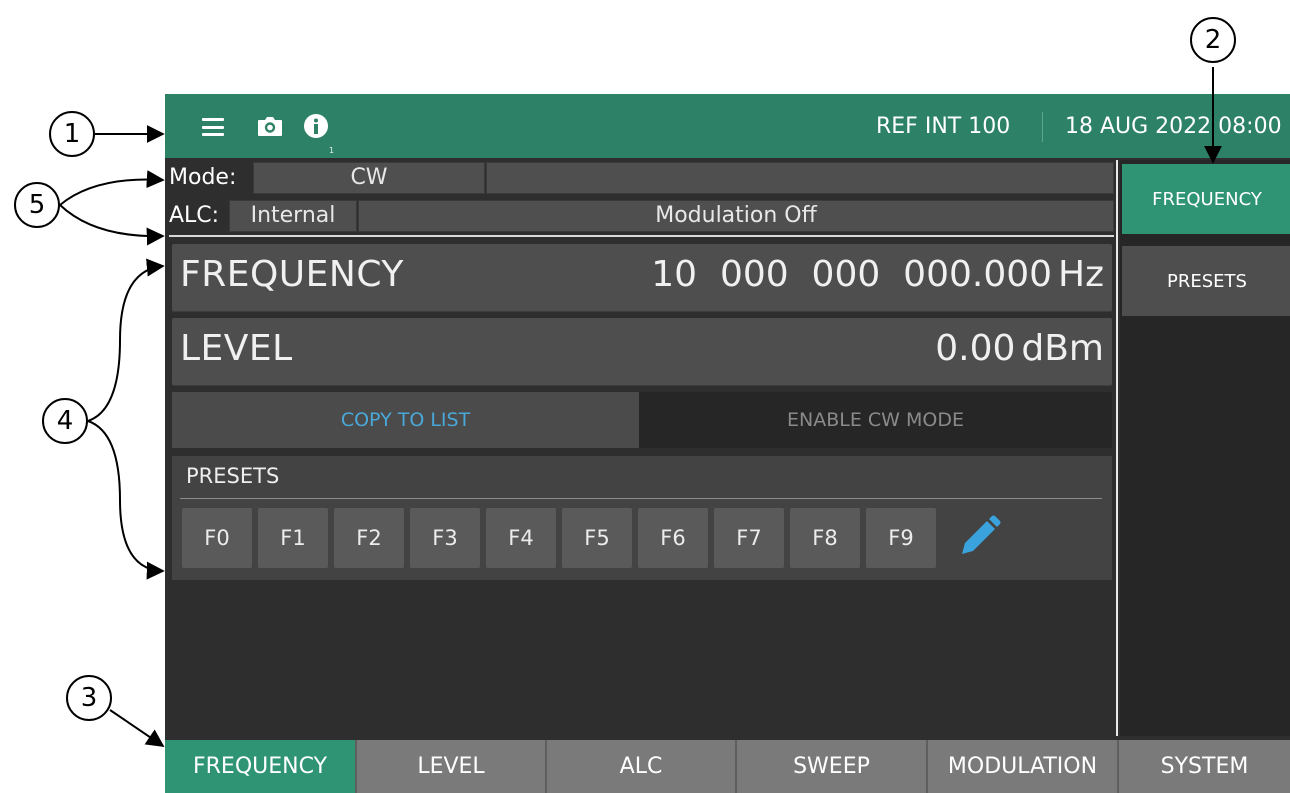 Image resolution: width=1290 pixels, height=793 pixels. What do you see at coordinates (203, 177) in the screenshot?
I see `mode-label: Mode:` at bounding box center [203, 177].